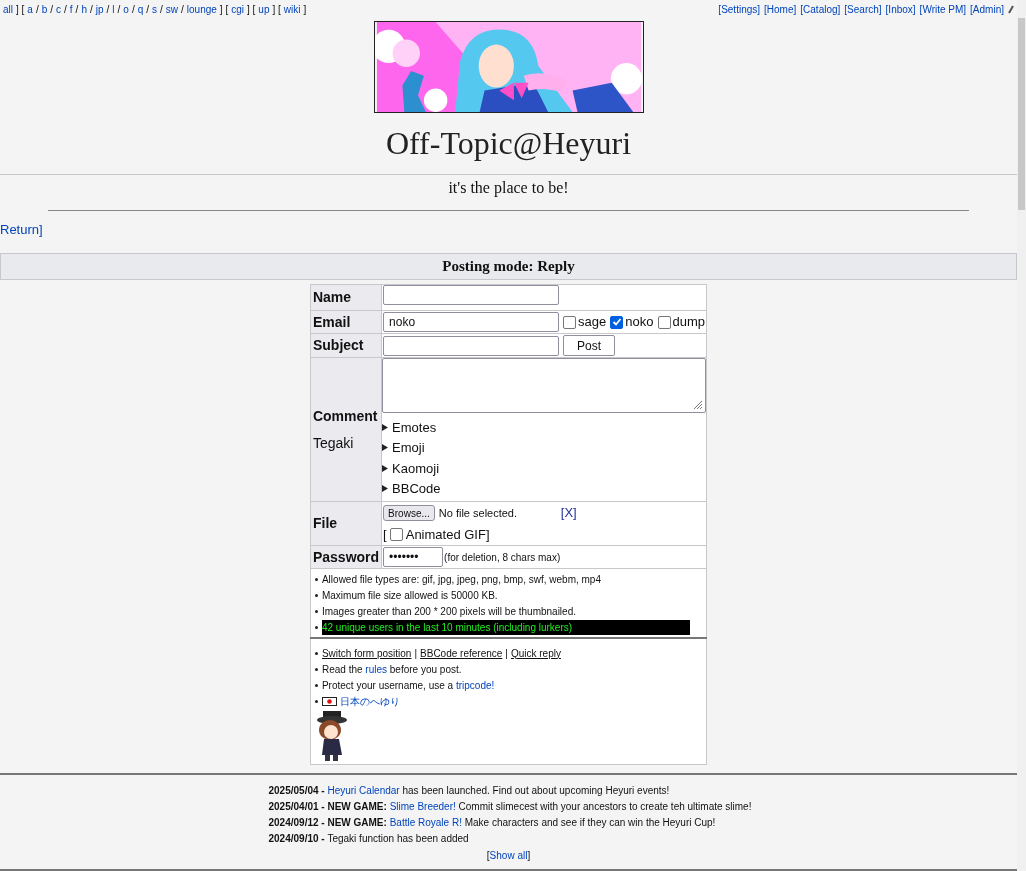  What do you see at coordinates (237, 9) in the screenshot?
I see `board-link: cgi` at bounding box center [237, 9].